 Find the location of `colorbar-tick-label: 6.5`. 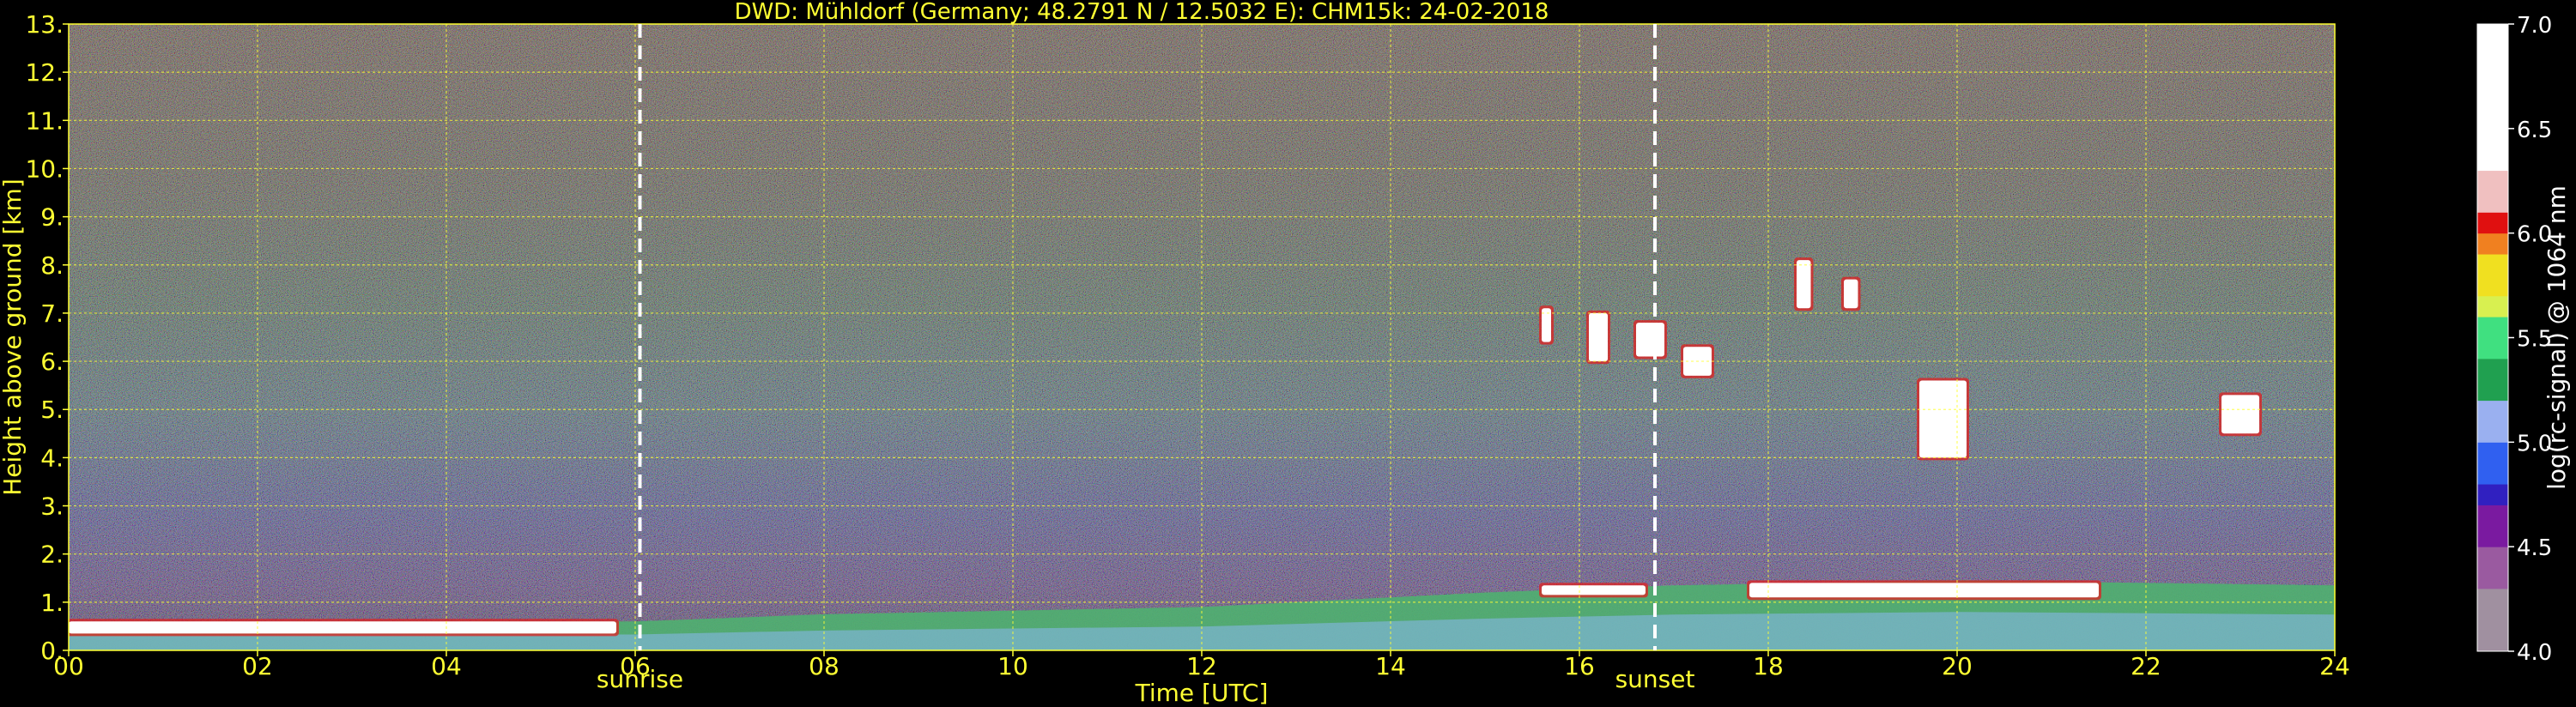

colorbar-tick-label: 6.5 is located at coordinates (2534, 130).